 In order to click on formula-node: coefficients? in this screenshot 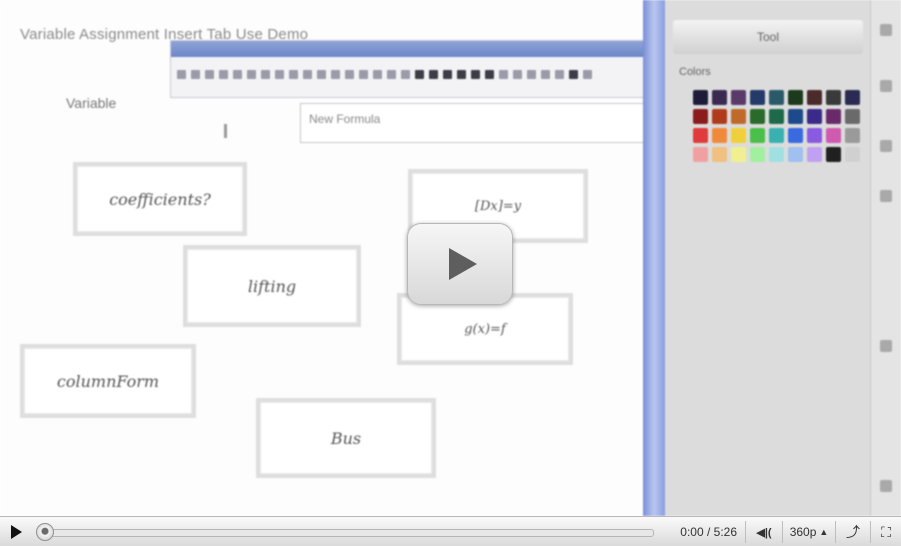, I will do `click(160, 199)`.